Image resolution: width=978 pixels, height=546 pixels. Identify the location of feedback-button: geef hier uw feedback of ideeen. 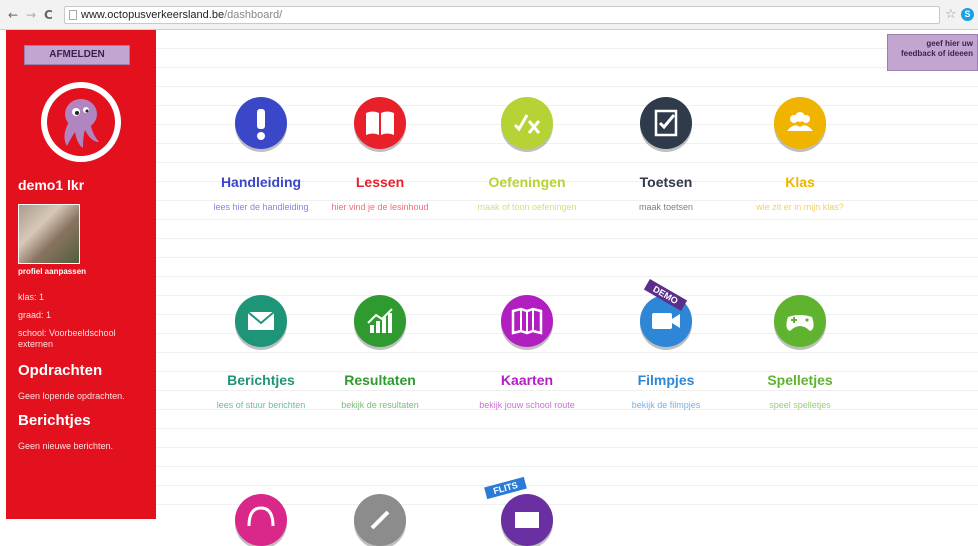
(932, 52).